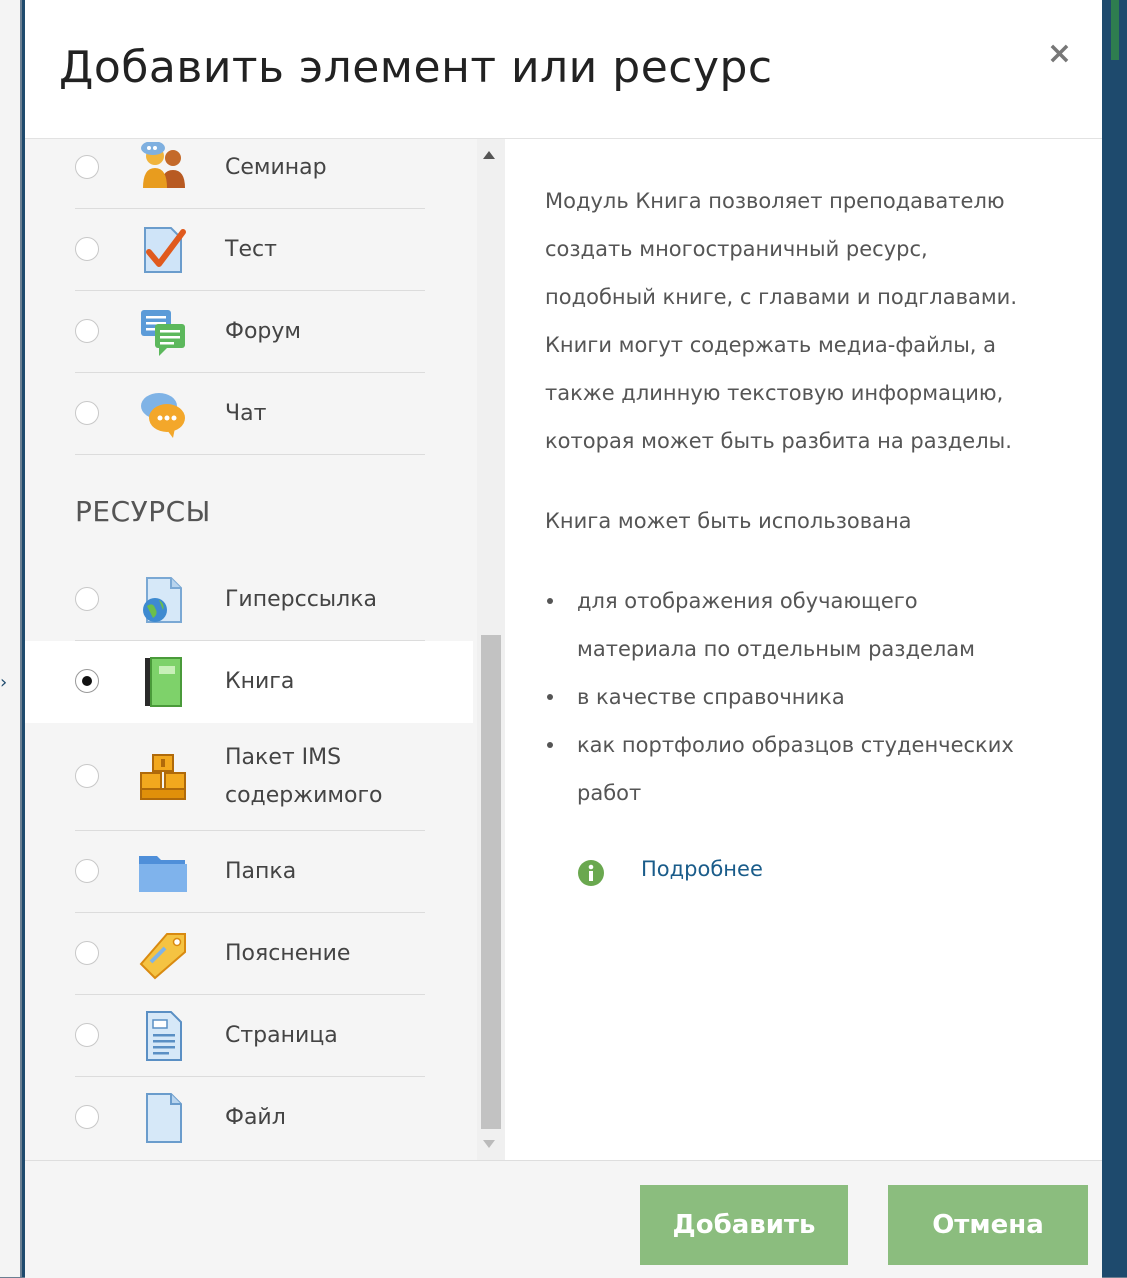  I want to click on option-label: Папка, so click(261, 871).